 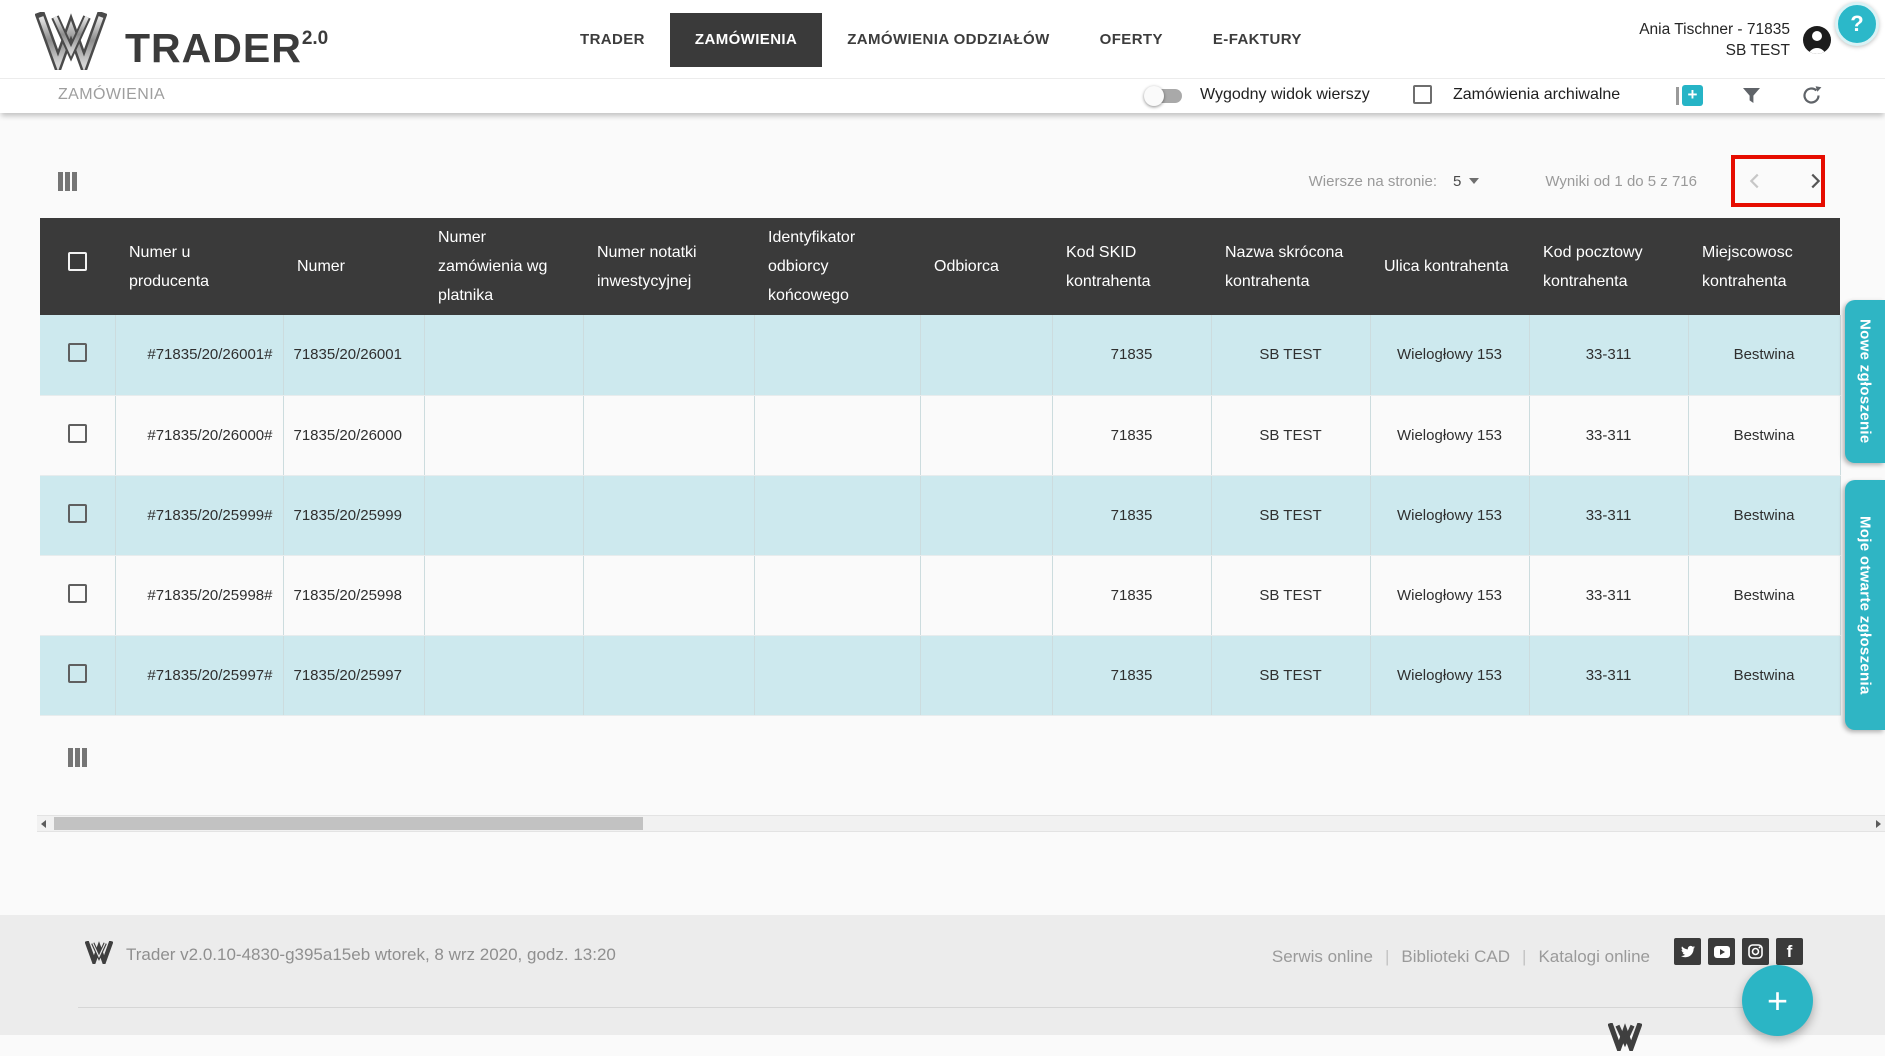 I want to click on add-table-button: +, so click(x=1689, y=95).